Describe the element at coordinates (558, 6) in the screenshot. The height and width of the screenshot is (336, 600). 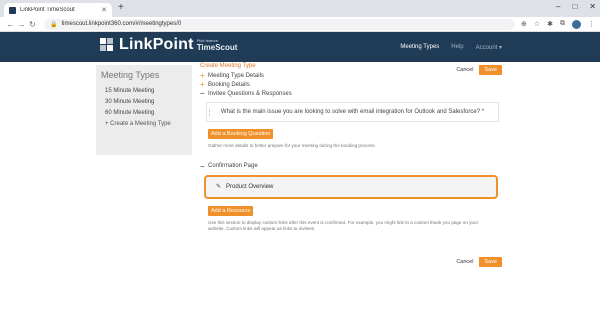
I see `minimize-icon: –` at that location.